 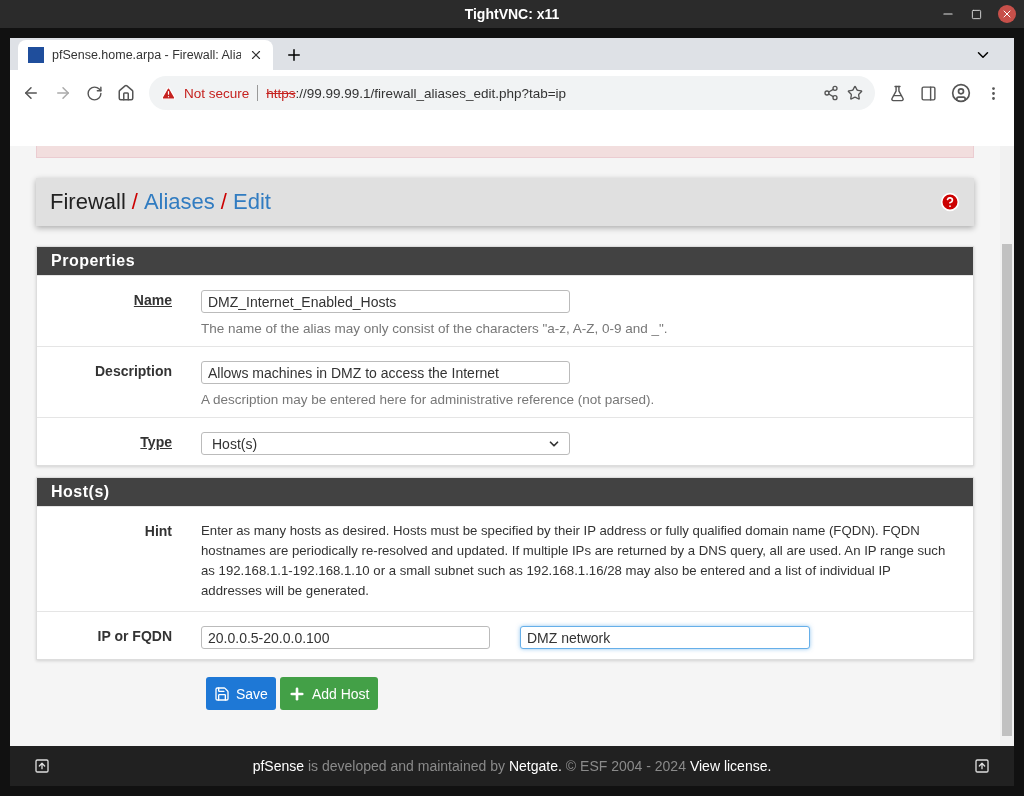 I want to click on site-logo-icon, so click(x=36, y=55).